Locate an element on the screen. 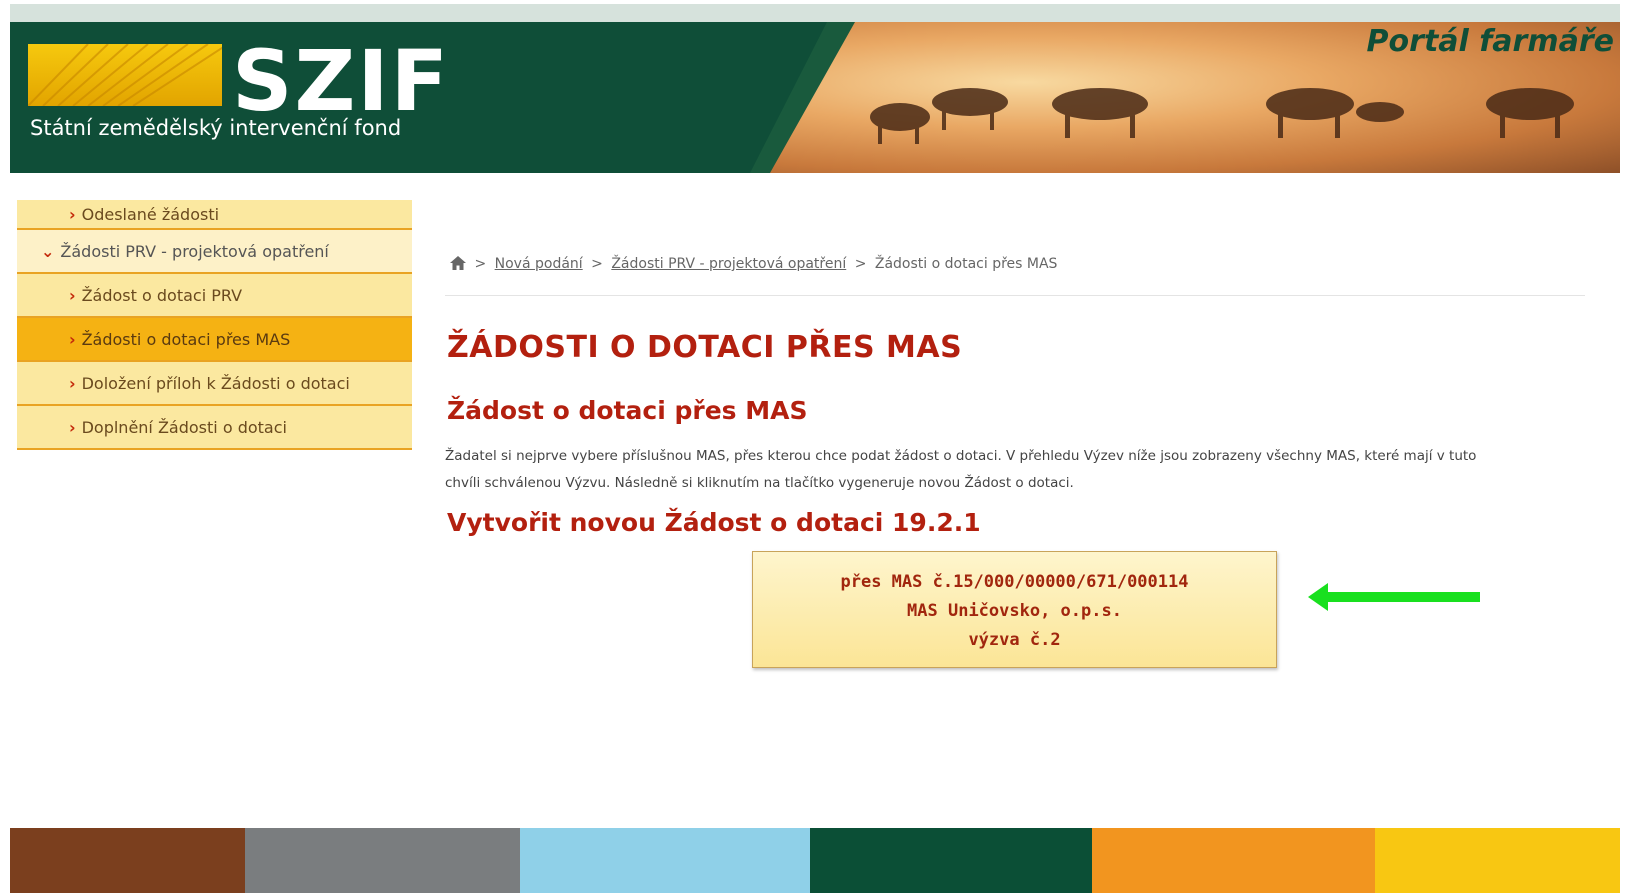 The width and height of the screenshot is (1629, 893). create-application-title: Vytvořit novou Žádost o dotaci 19.2.1 is located at coordinates (714, 522).